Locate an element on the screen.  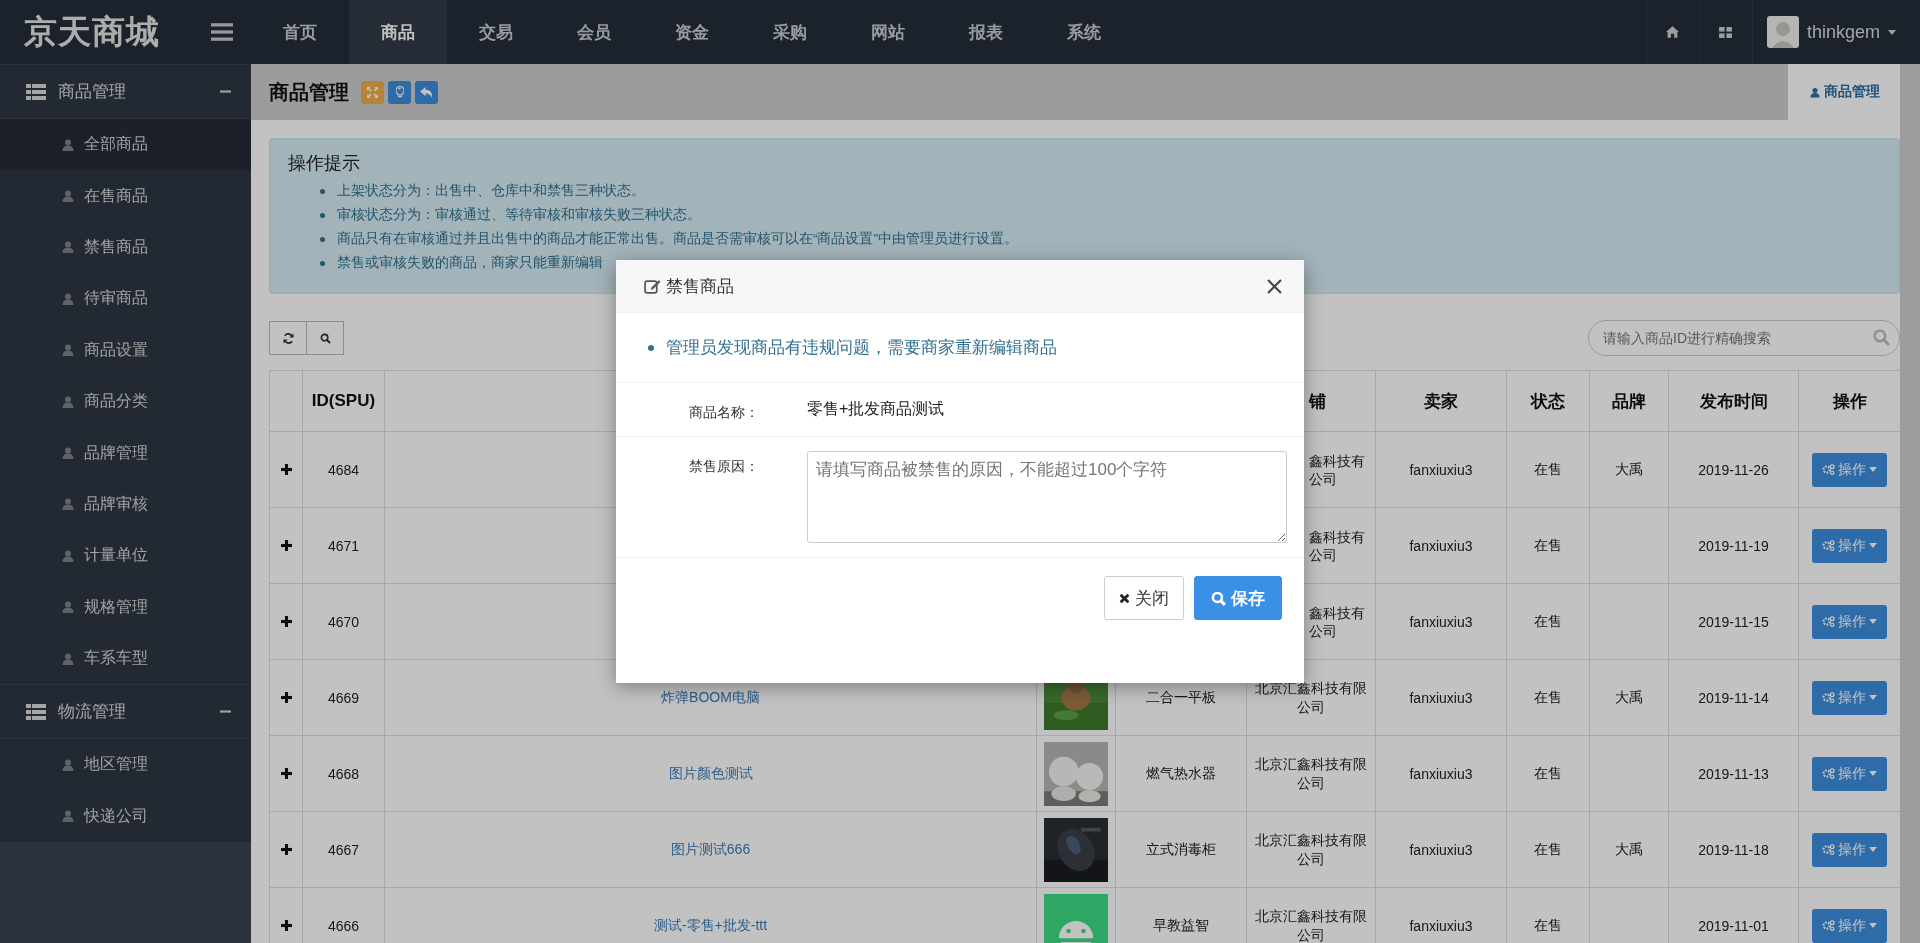
table-cell: 北京汇鑫科技有限公司 is located at coordinates (1311, 773).